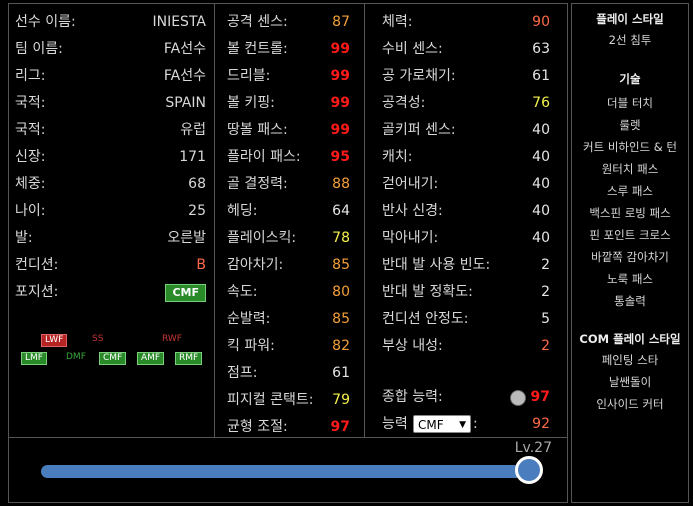  What do you see at coordinates (193, 130) in the screenshot?
I see `profile-value: 유럽` at bounding box center [193, 130].